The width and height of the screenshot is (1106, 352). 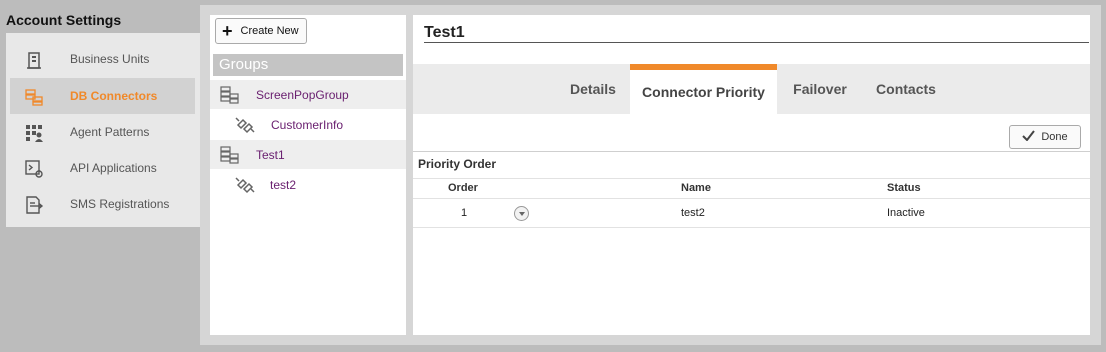 I want to click on settings-item-label: Agent Patterns, so click(x=110, y=132).